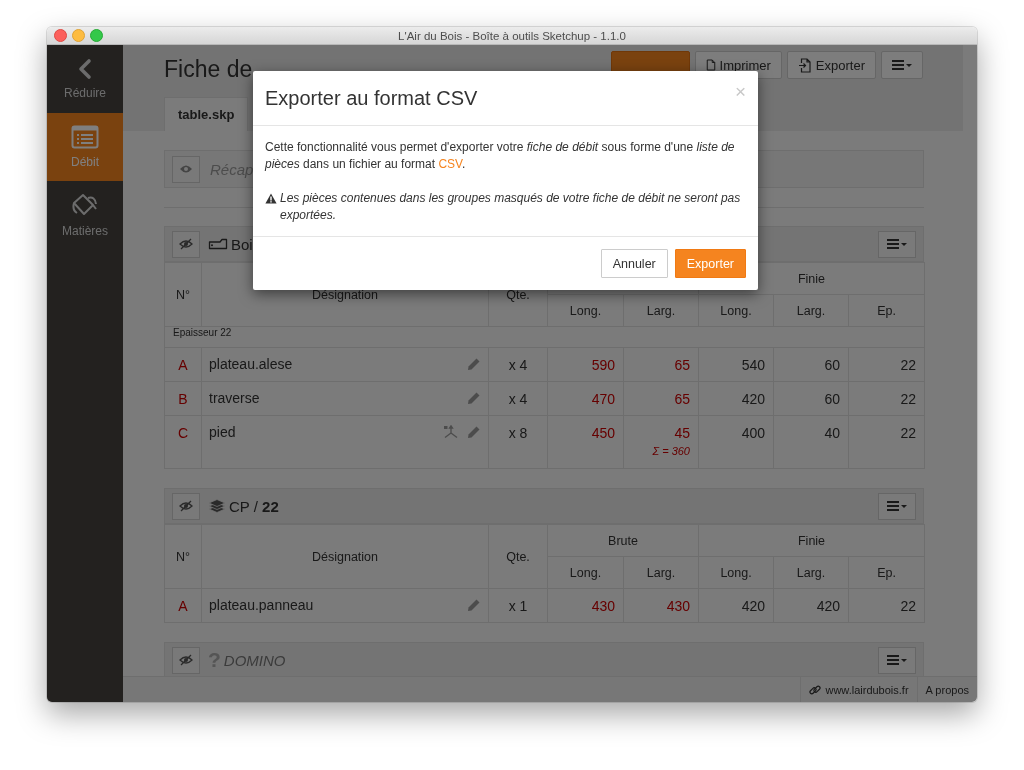  Describe the element at coordinates (518, 605) in the screenshot. I see `table-cell: x 1` at that location.